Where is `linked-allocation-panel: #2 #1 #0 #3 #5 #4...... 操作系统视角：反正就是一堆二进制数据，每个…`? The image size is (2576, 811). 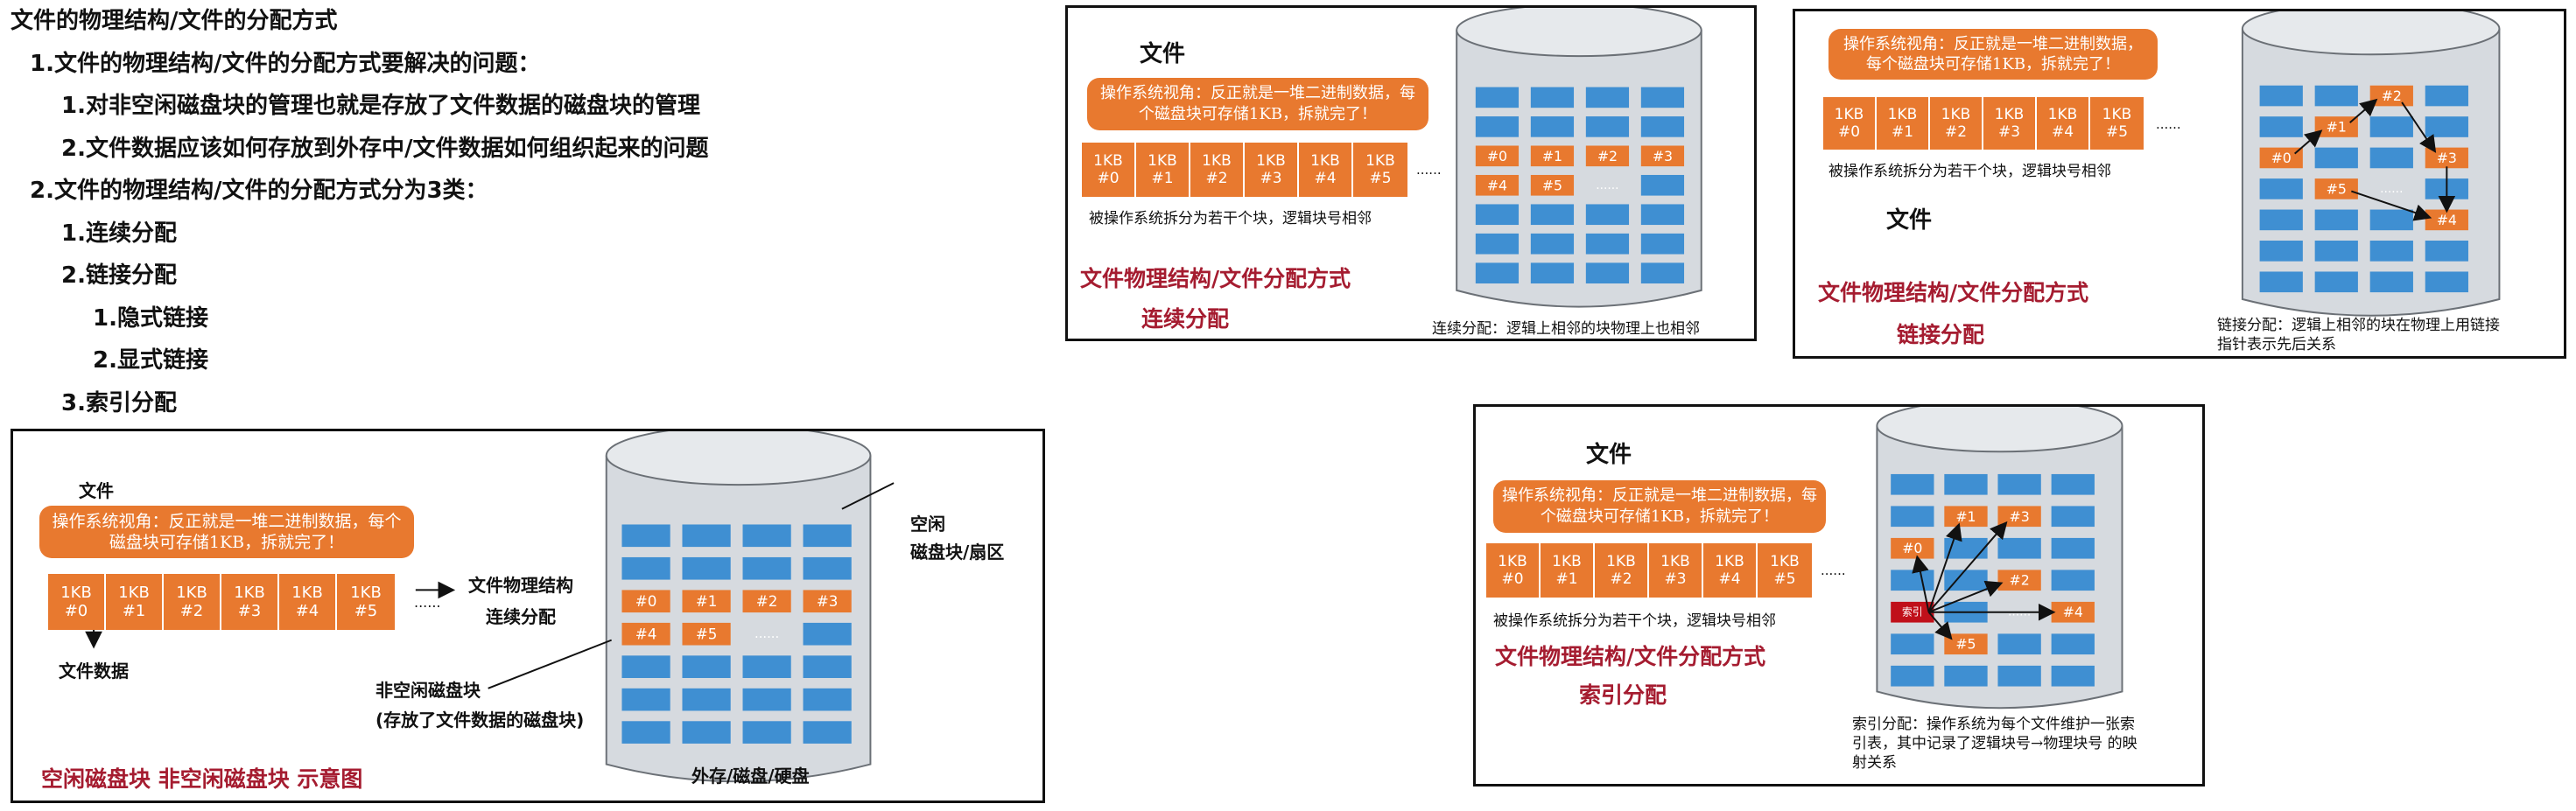 linked-allocation-panel: #2 #1 #0 #3 #5 #4...... 操作系统视角：反正就是一堆二进制数据，每个… is located at coordinates (2179, 184).